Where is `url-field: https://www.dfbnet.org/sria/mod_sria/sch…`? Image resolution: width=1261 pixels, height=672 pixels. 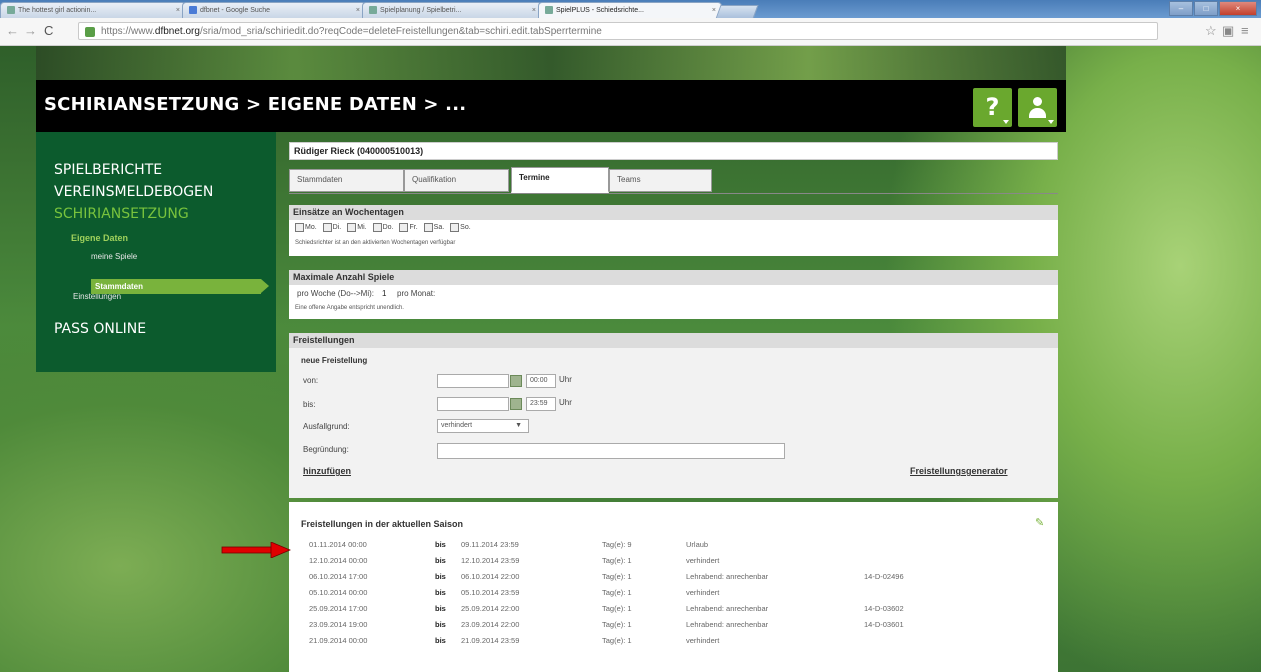
url-field: https://www.dfbnet.org/sria/mod_sria/sch… is located at coordinates (618, 31).